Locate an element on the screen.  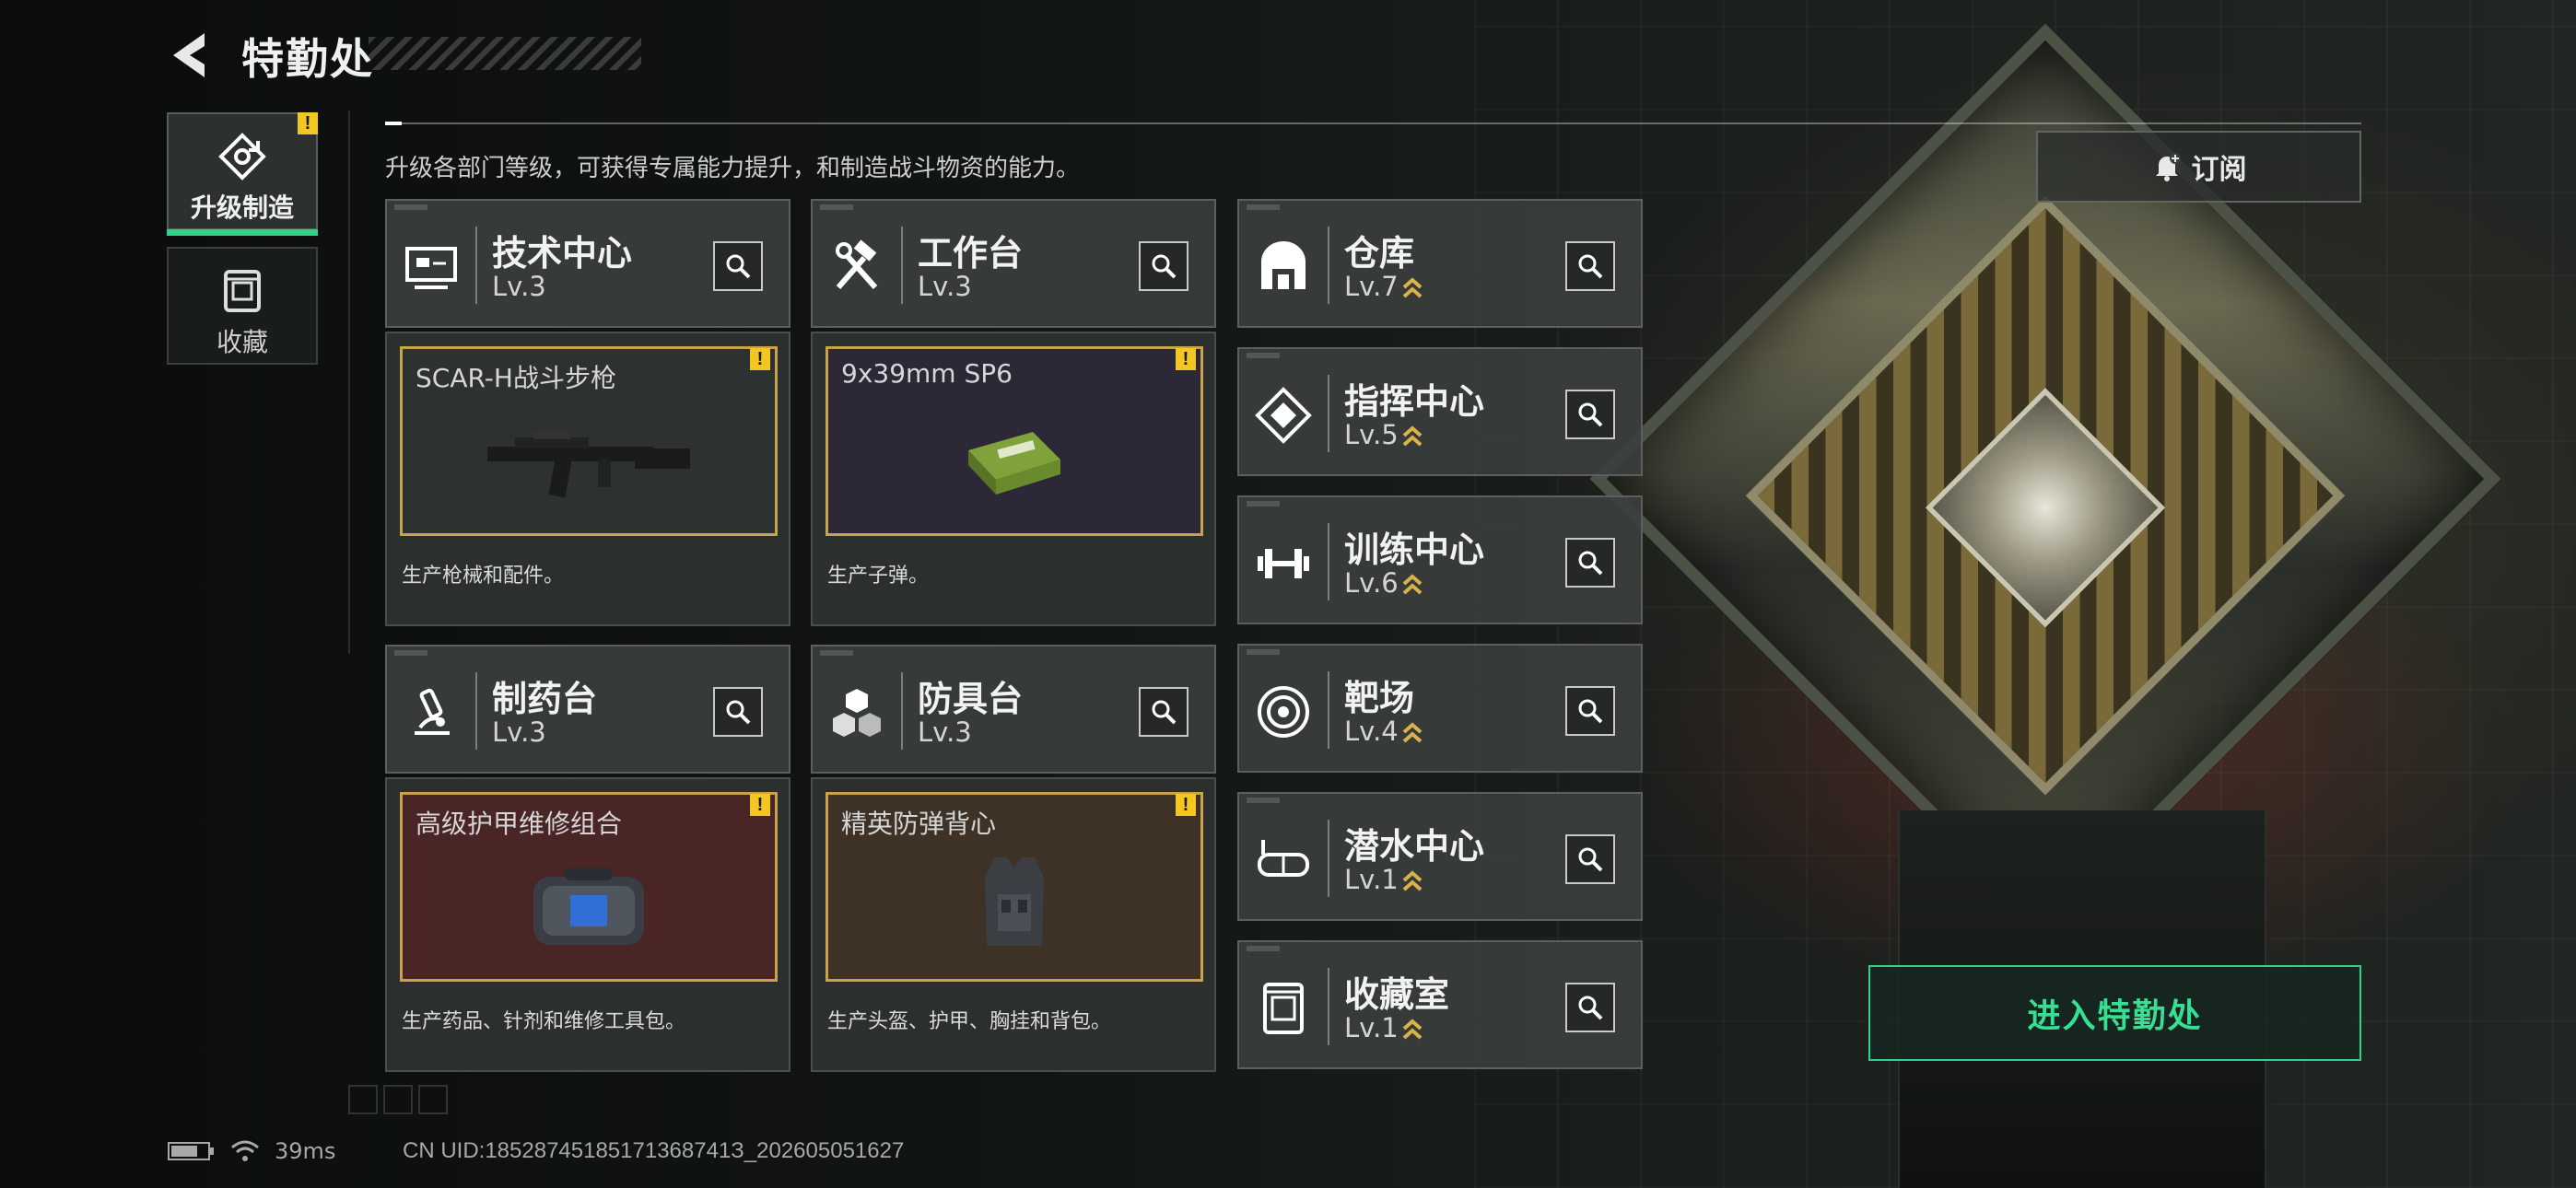
dept-card-tech-center: 技术中心 Lv.3 is located at coordinates (587, 263).